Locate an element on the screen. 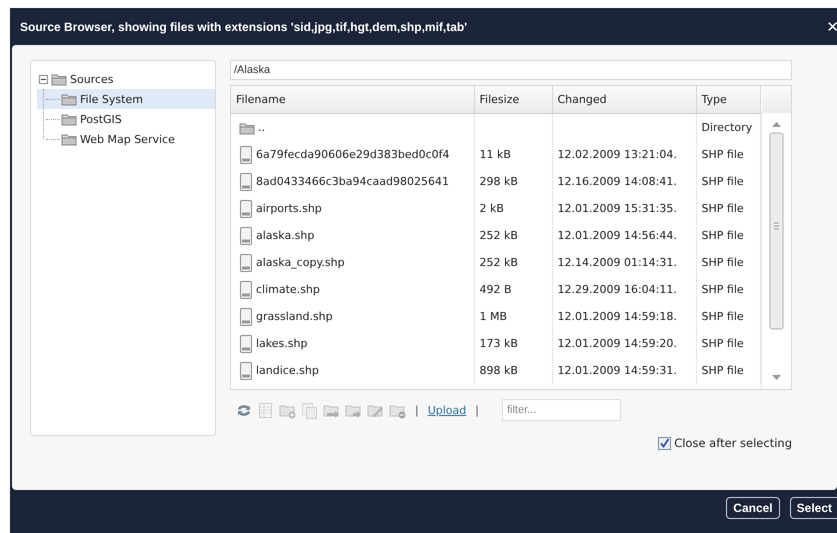 The height and width of the screenshot is (533, 837). tree-item: Sources is located at coordinates (92, 79).